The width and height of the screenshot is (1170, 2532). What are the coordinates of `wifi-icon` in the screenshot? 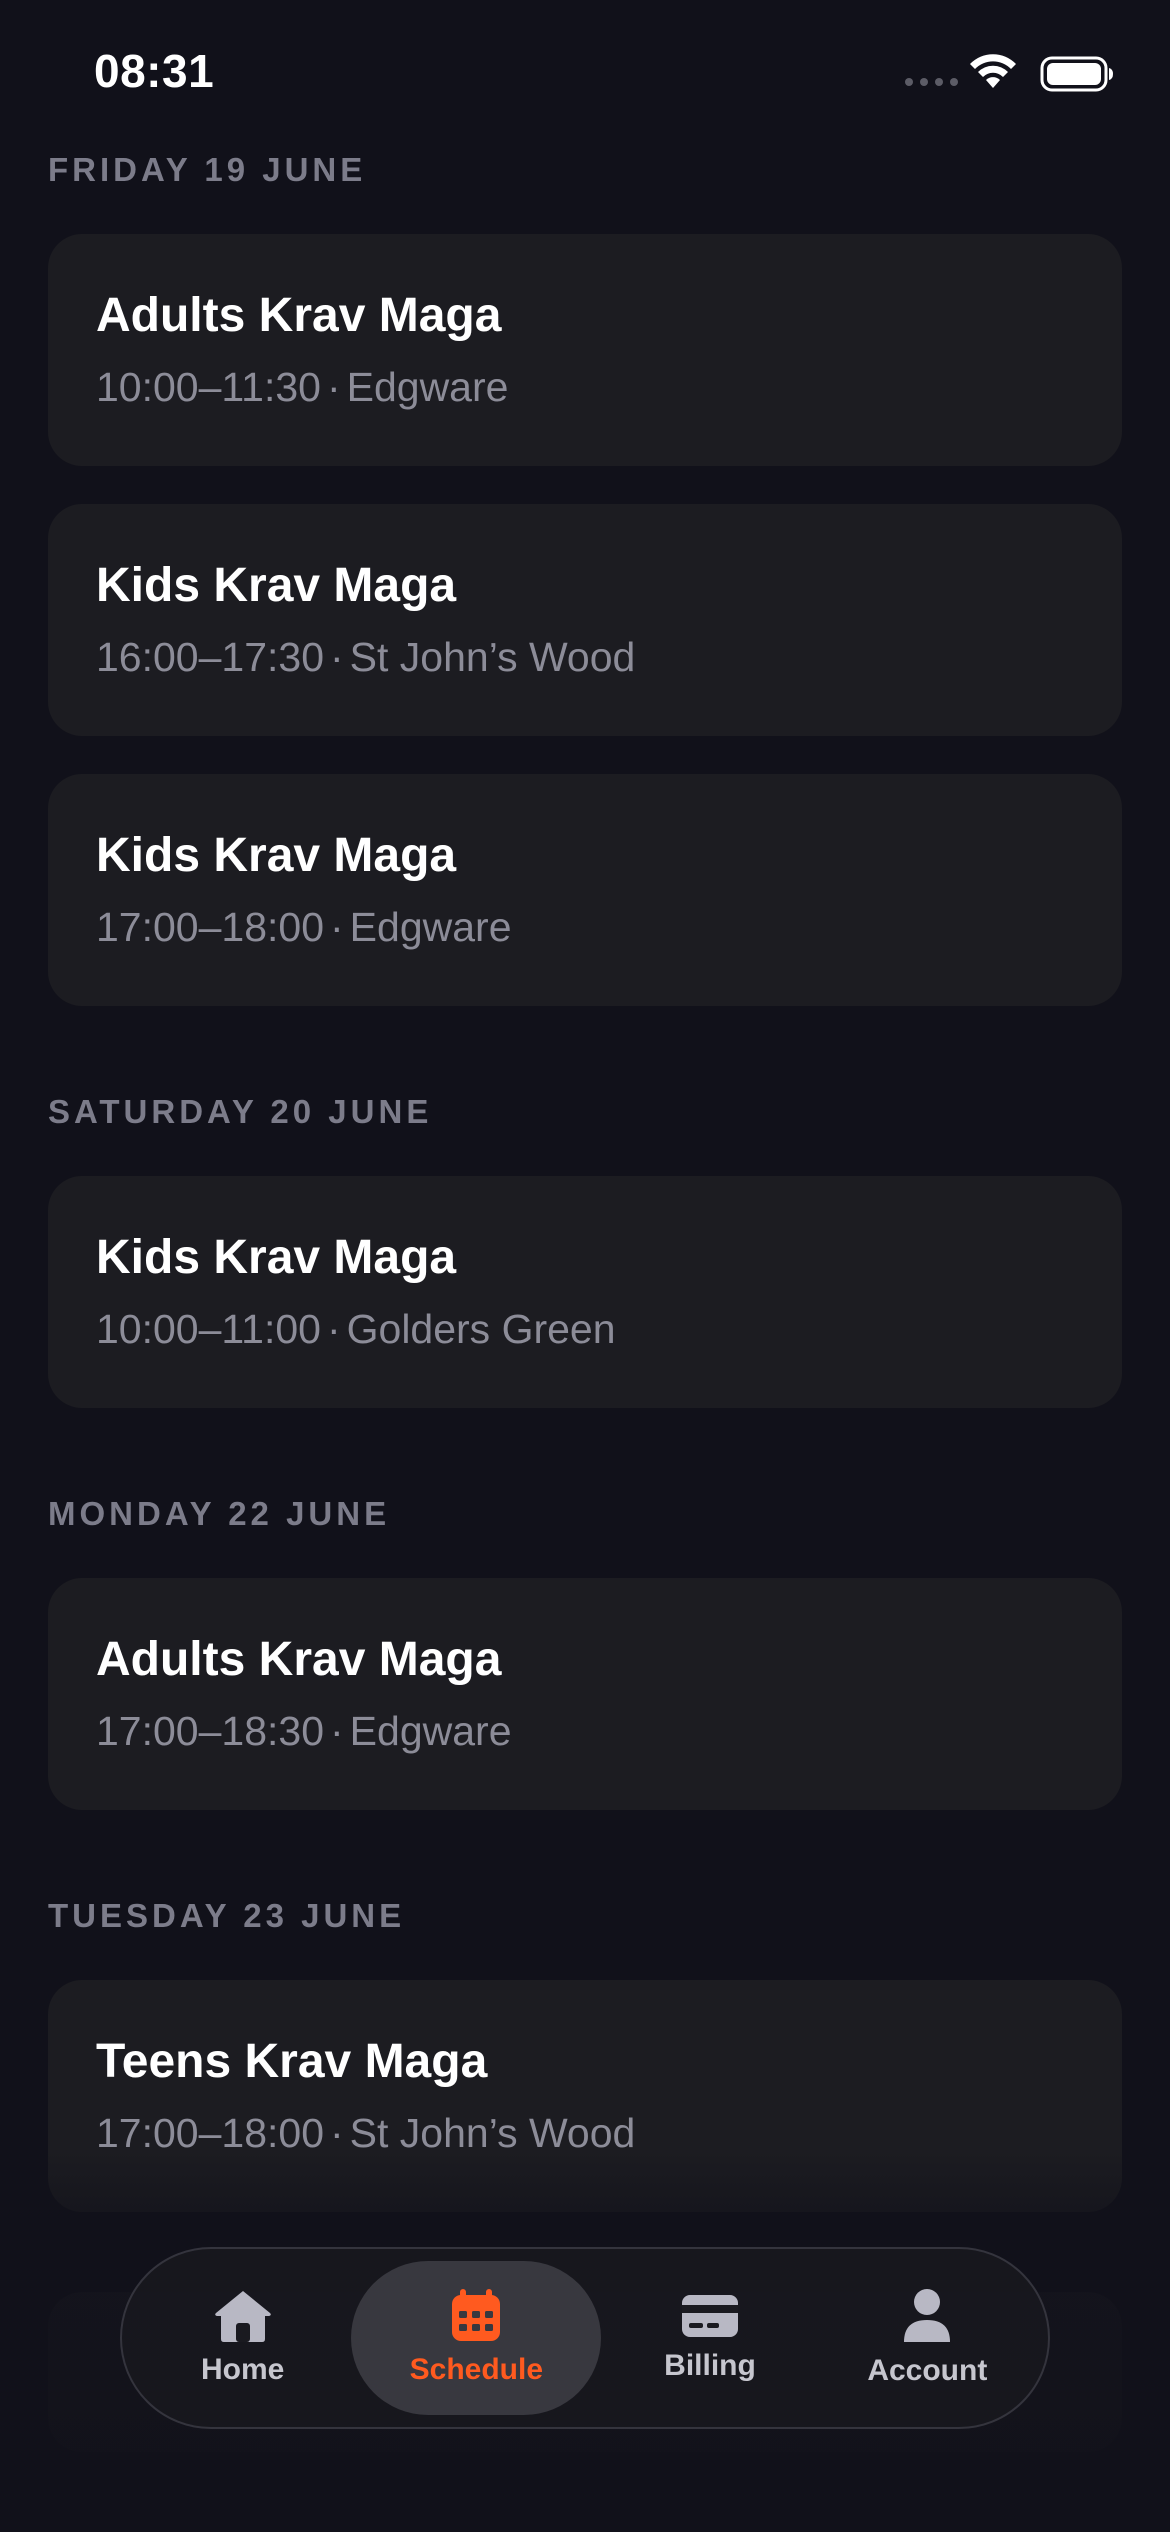 It's located at (993, 71).